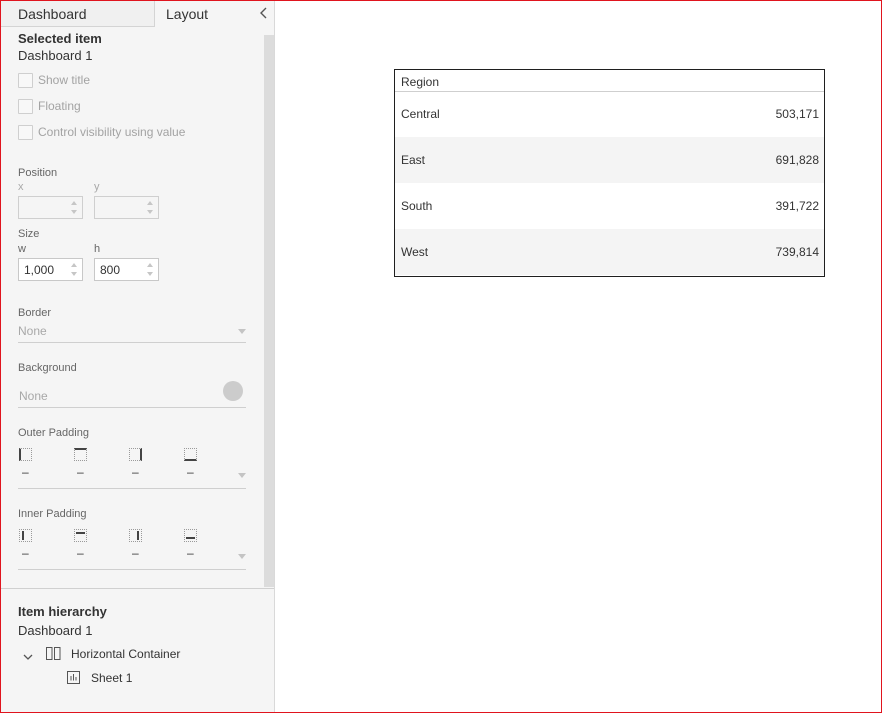  I want to click on position-y-down-icon, so click(150, 212).